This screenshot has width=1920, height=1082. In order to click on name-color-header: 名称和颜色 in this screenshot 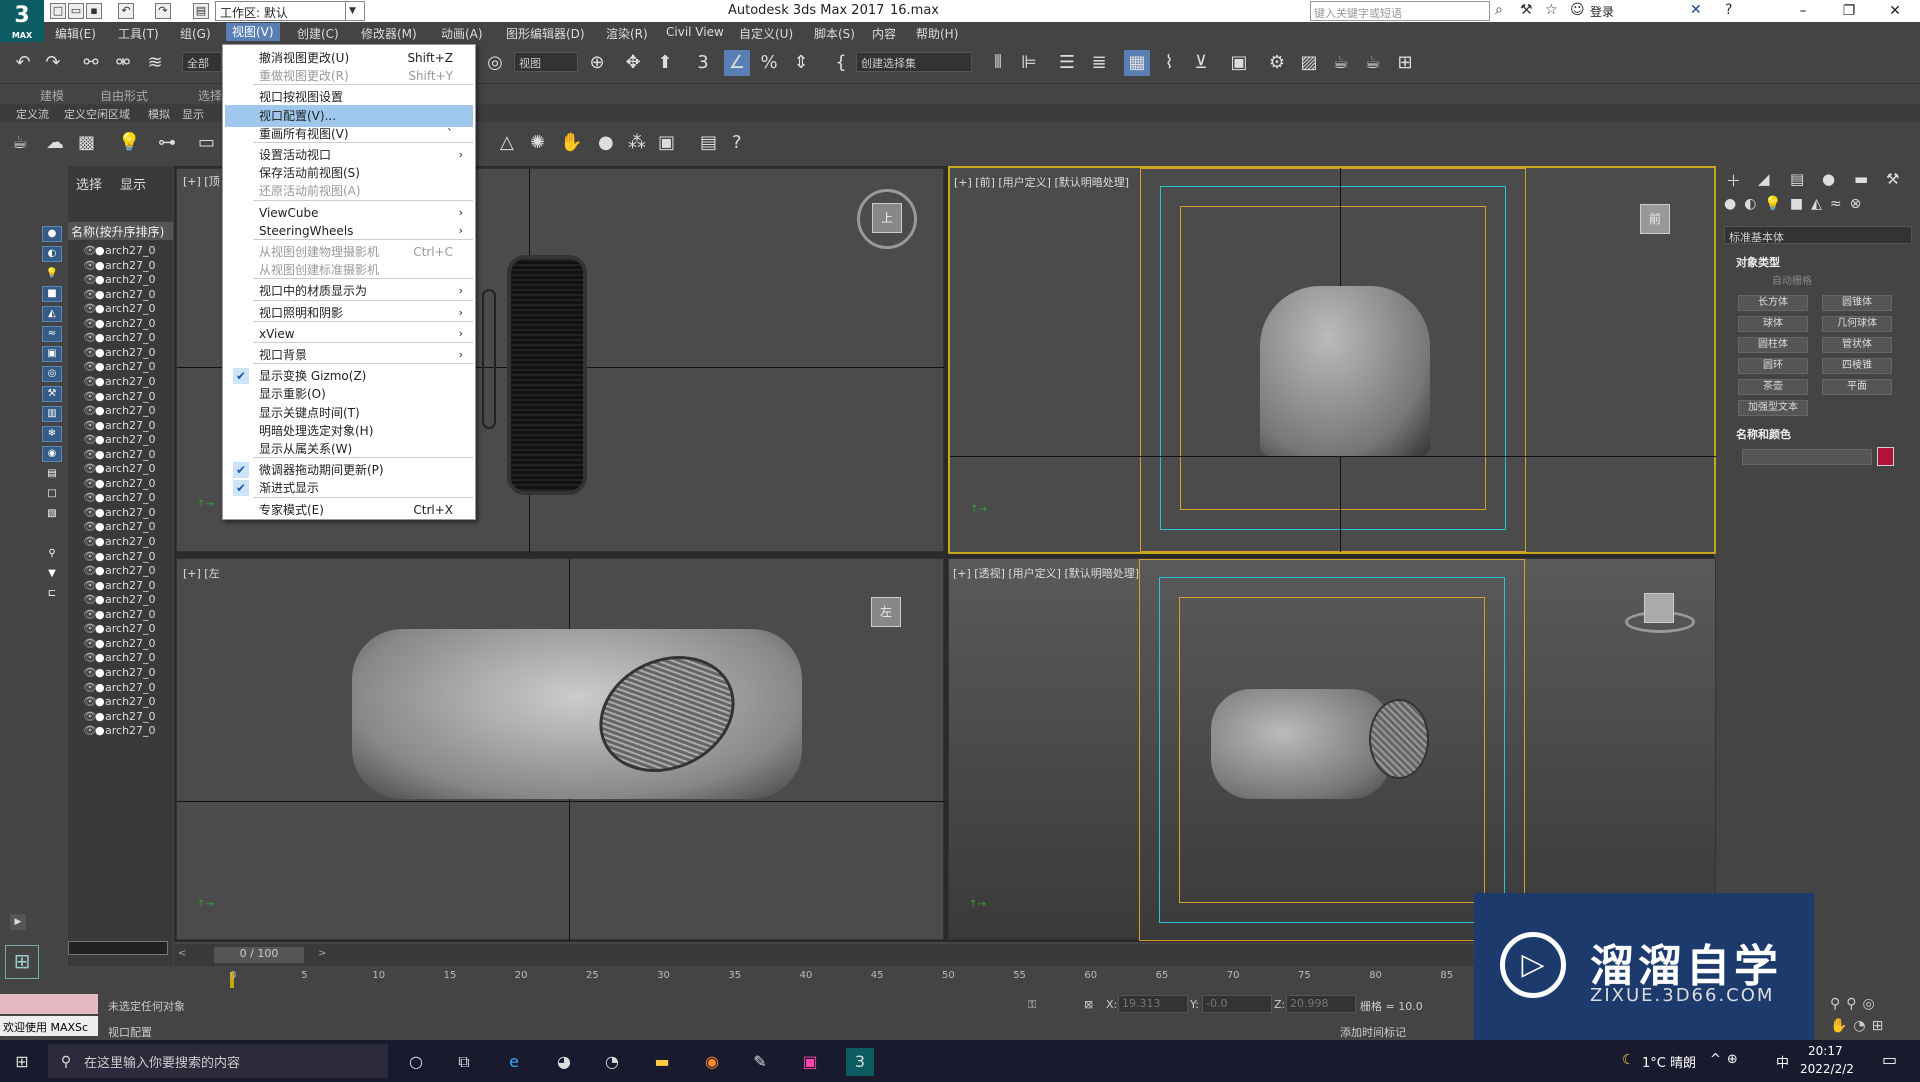, I will do `click(1763, 434)`.